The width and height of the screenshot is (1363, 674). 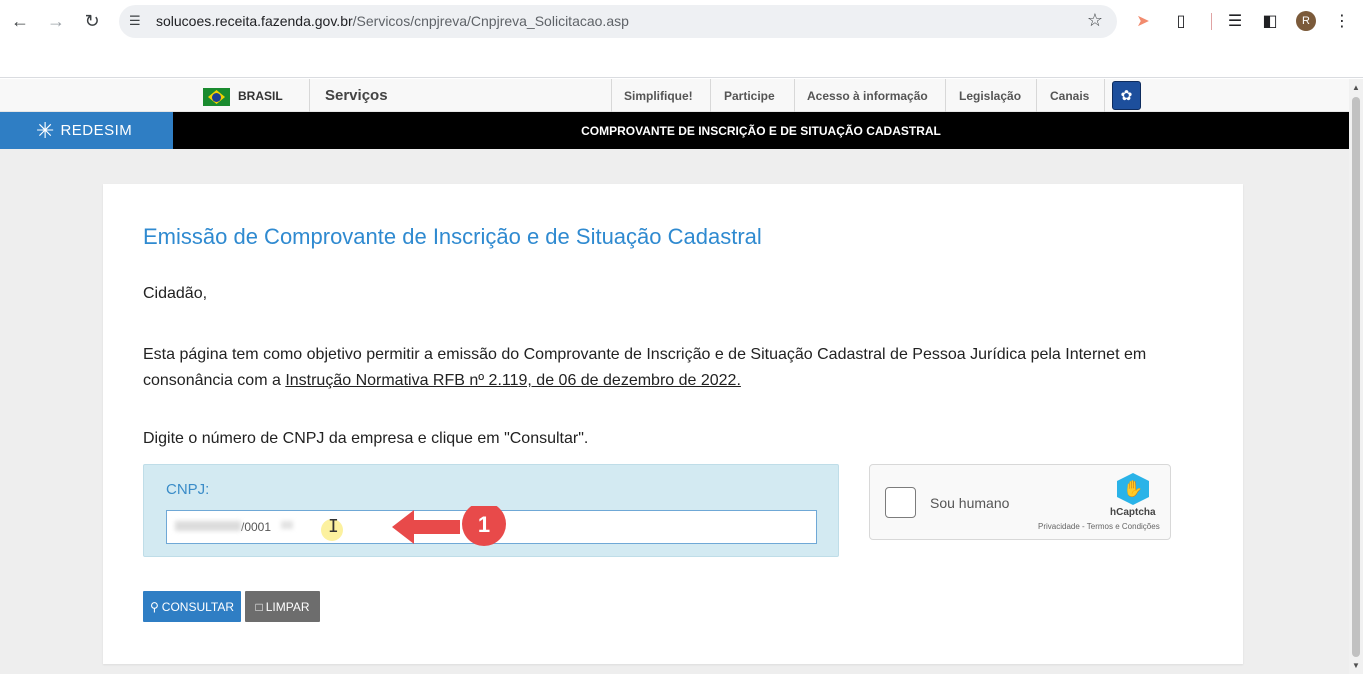 I want to click on servicos-link: Serviços, so click(x=356, y=95).